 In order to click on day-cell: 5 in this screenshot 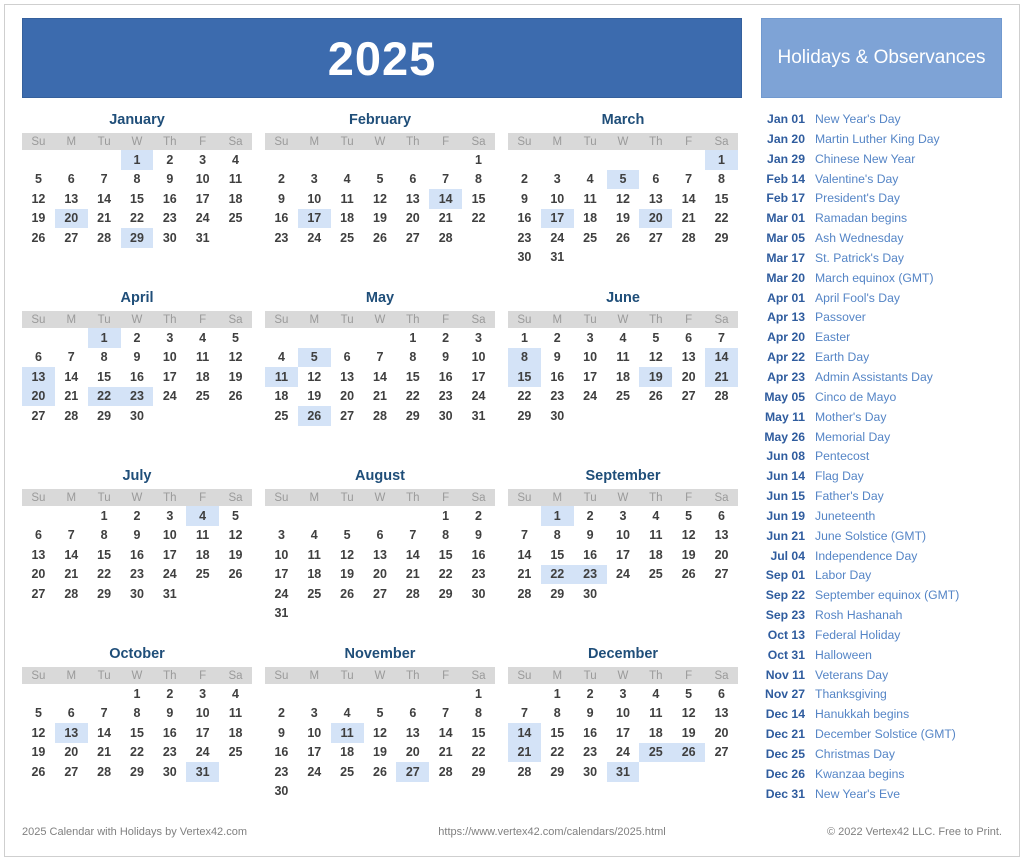, I will do `click(688, 516)`.